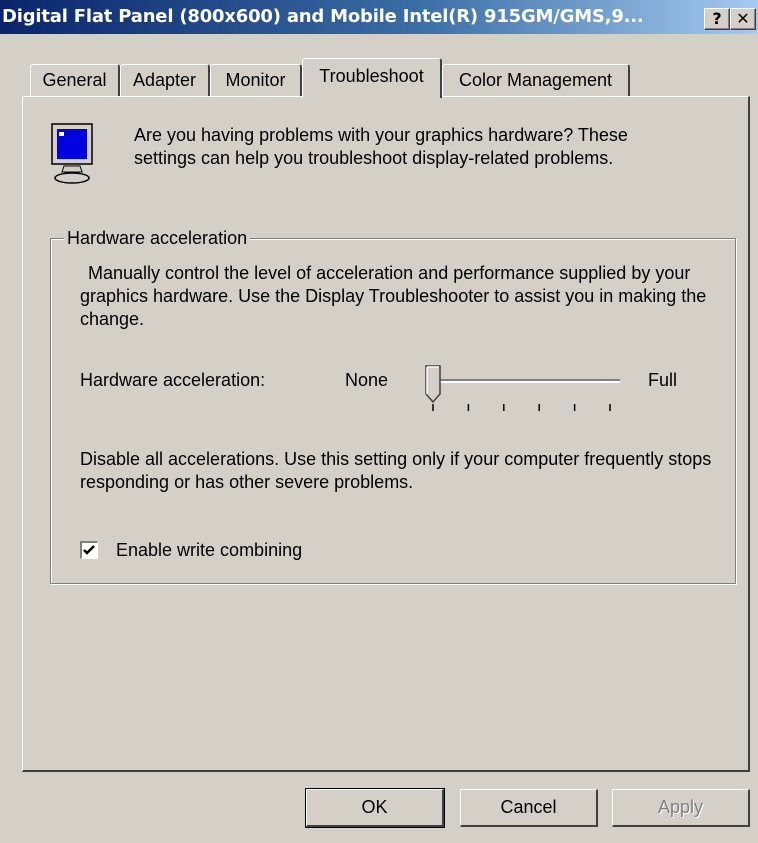  What do you see at coordinates (433, 384) in the screenshot?
I see `slider-thumb` at bounding box center [433, 384].